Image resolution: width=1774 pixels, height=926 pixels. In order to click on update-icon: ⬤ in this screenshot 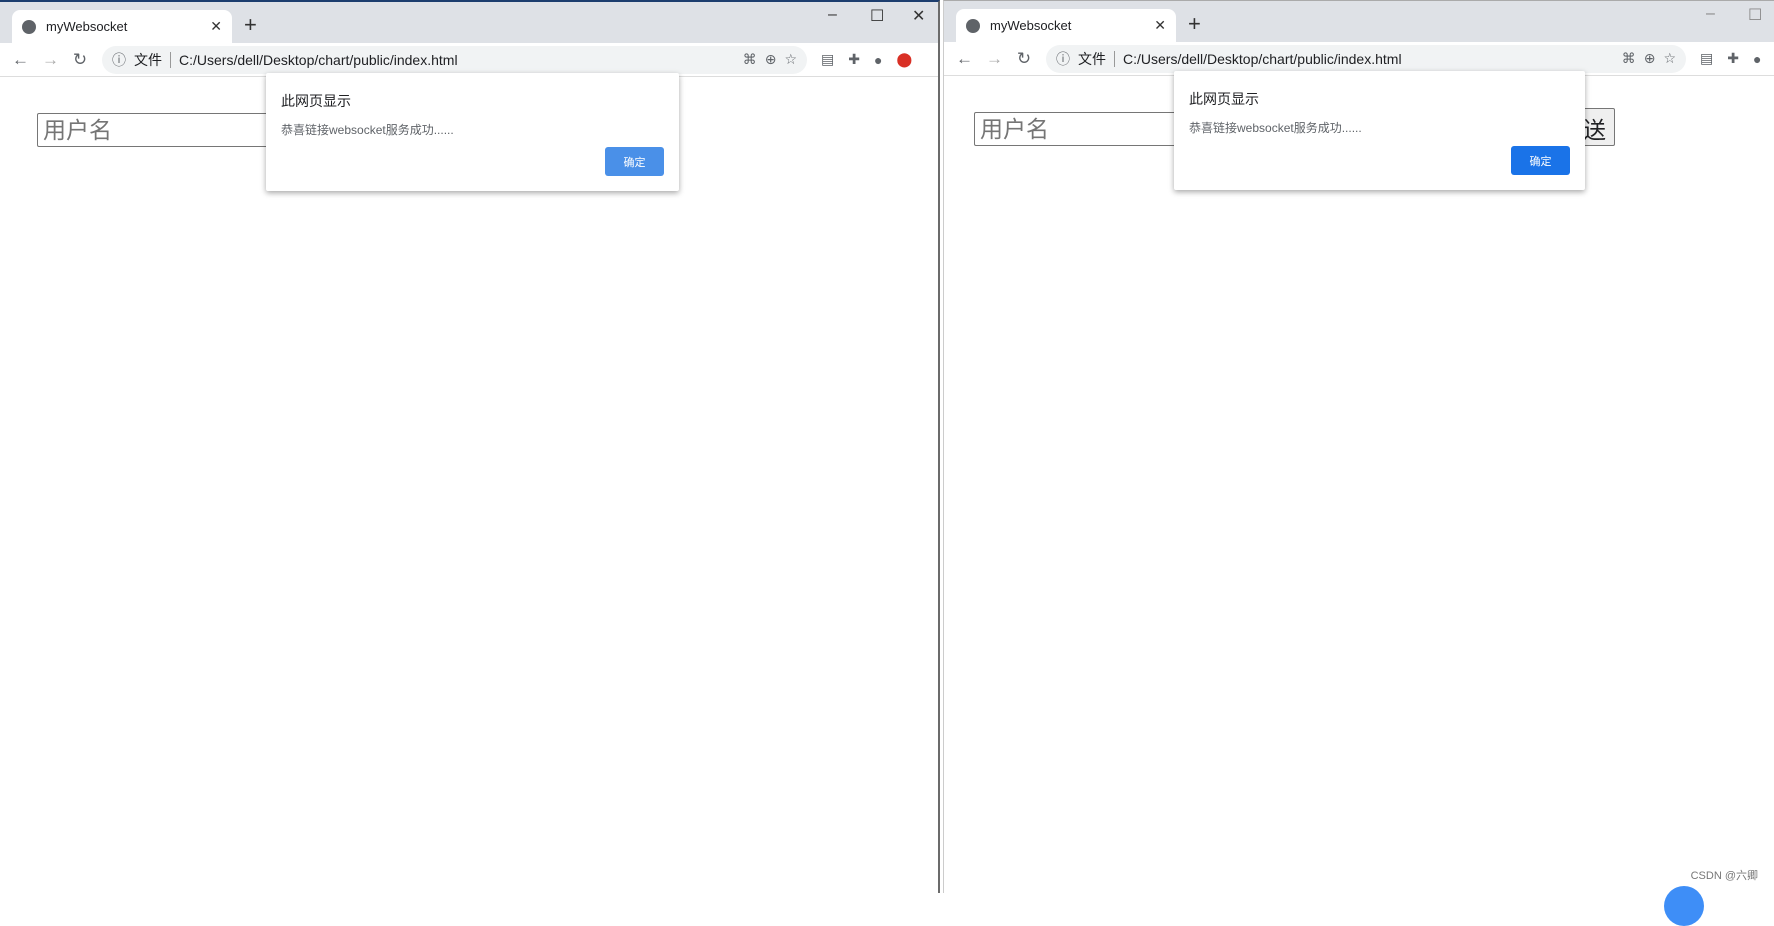, I will do `click(904, 59)`.